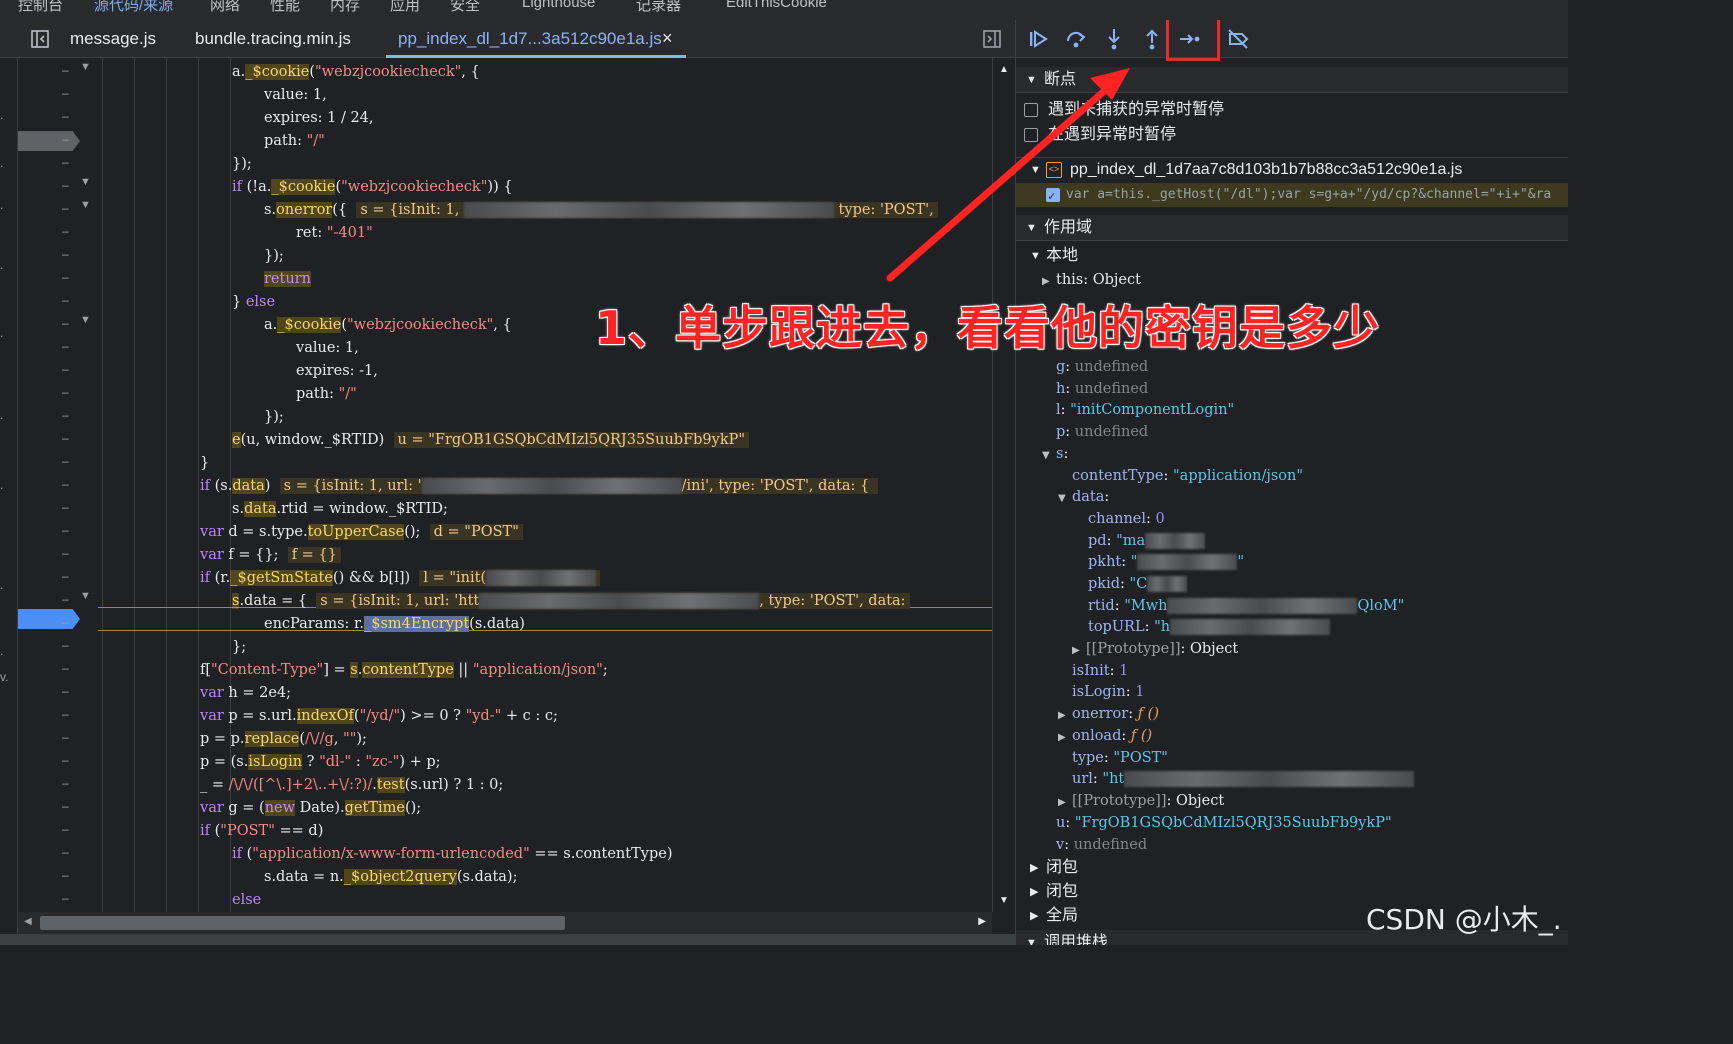 Image resolution: width=1733 pixels, height=1044 pixels. Describe the element at coordinates (302, 923) in the screenshot. I see `scrollbar-thumb` at that location.